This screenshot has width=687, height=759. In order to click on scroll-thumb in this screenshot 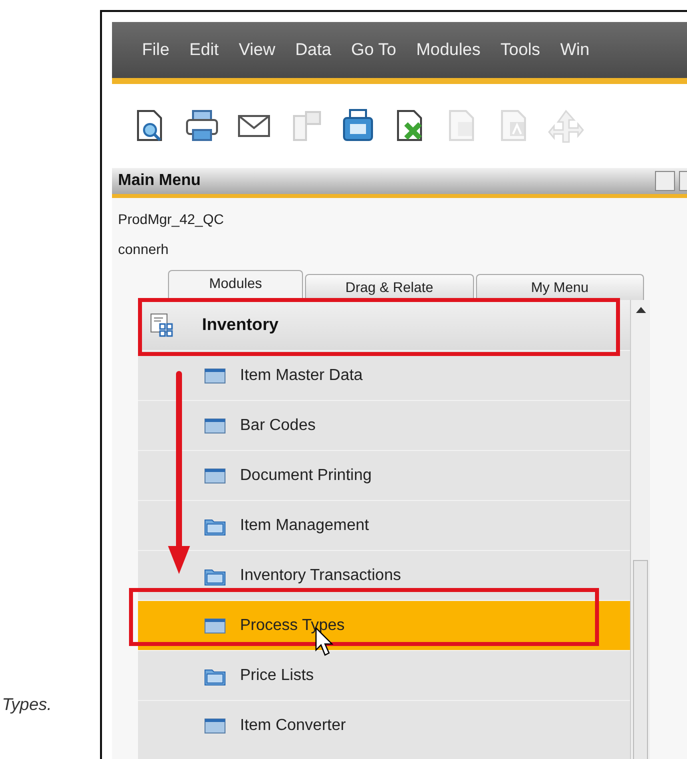, I will do `click(640, 659)`.